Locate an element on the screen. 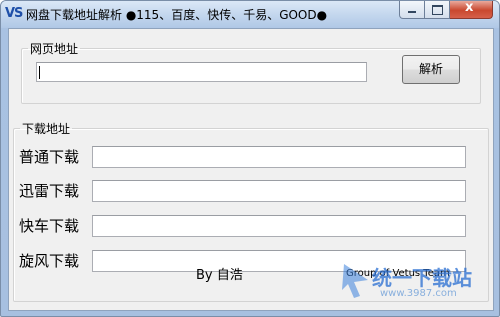  normal-download-field is located at coordinates (279, 157).